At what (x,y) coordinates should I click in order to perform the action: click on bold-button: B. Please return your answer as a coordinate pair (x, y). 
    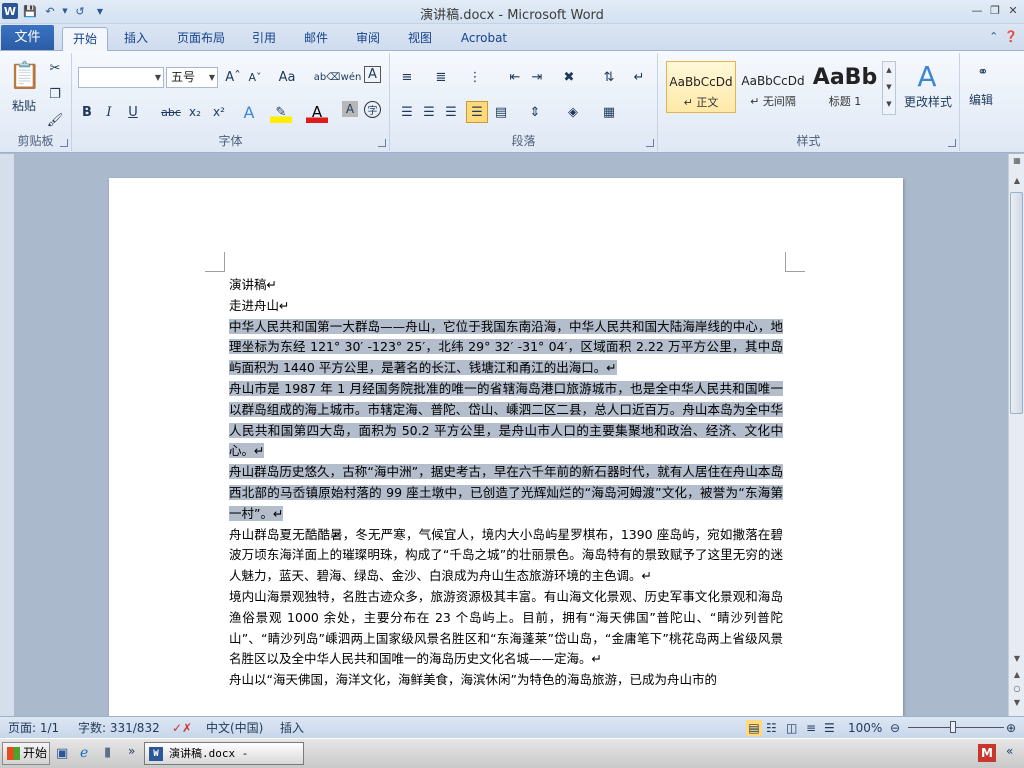
    Looking at the image, I should click on (87, 112).